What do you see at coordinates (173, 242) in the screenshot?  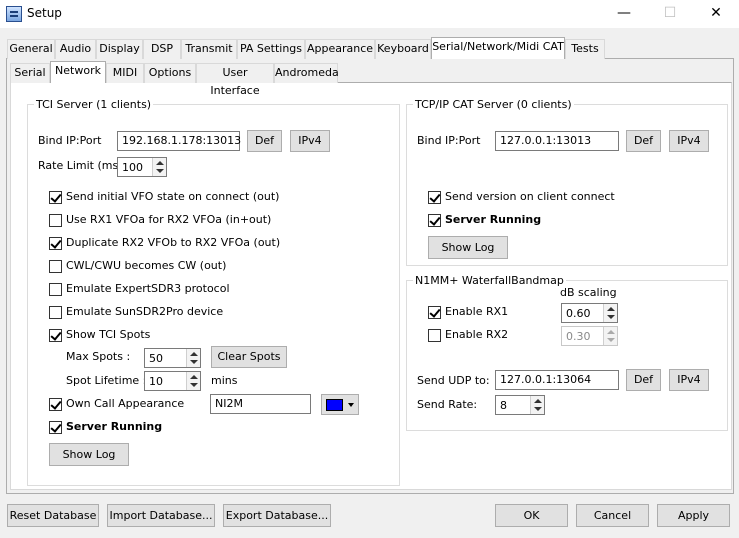 I see `duplicate-rx2-vfob-label: Duplicate RX2 VFOb to RX2 VFOa (out)` at bounding box center [173, 242].